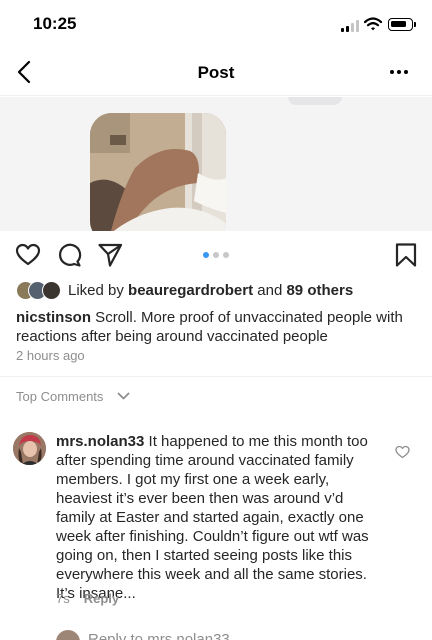 This screenshot has width=432, height=640. I want to click on status-bar: 10:25, so click(216, 25).